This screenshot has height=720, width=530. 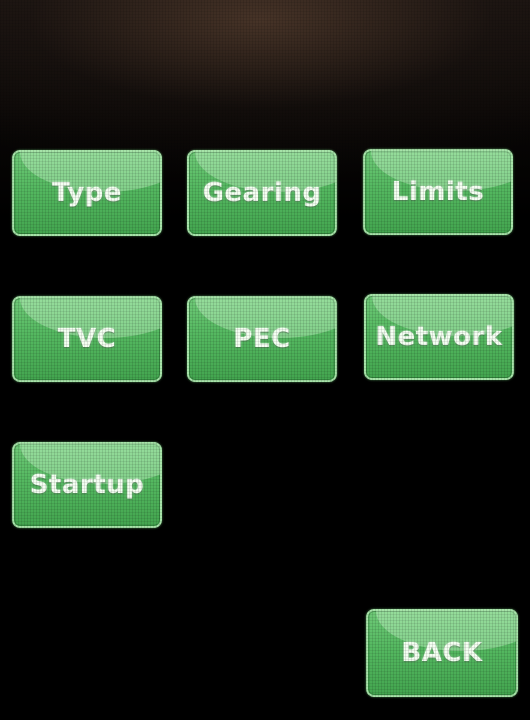 I want to click on pec-button: PEC, so click(x=262, y=339).